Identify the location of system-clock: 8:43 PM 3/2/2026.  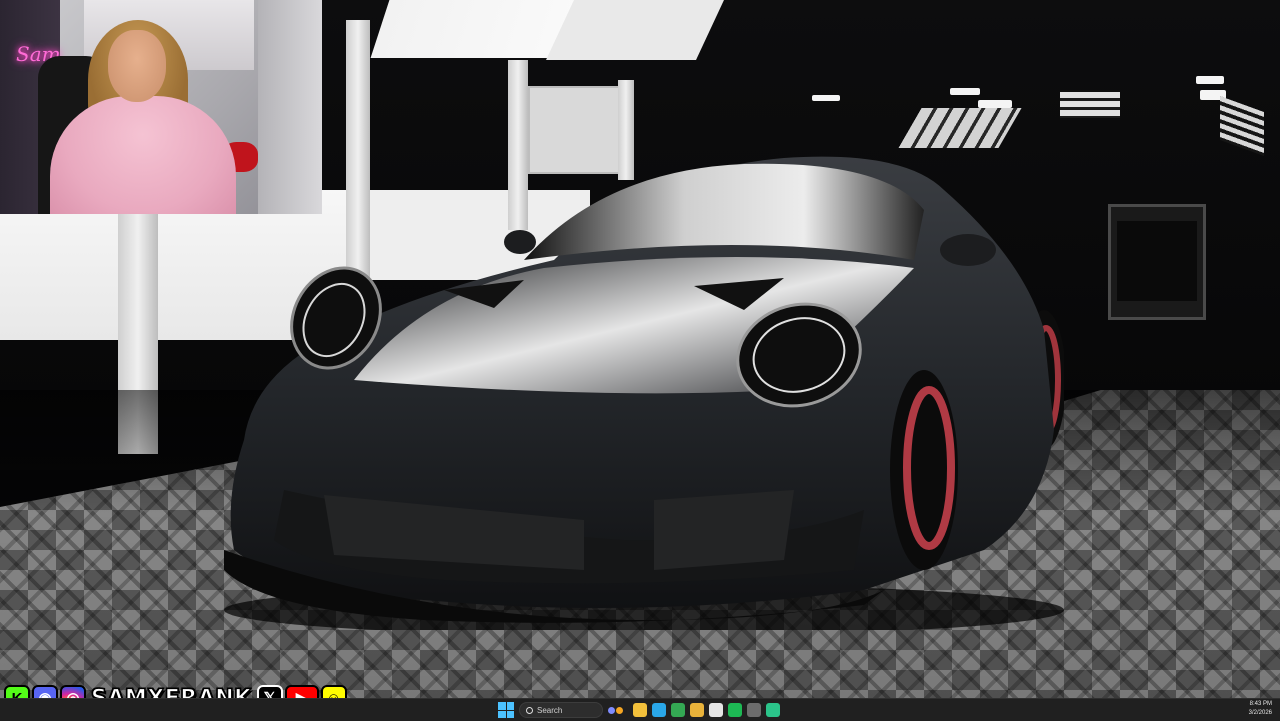
(1260, 709).